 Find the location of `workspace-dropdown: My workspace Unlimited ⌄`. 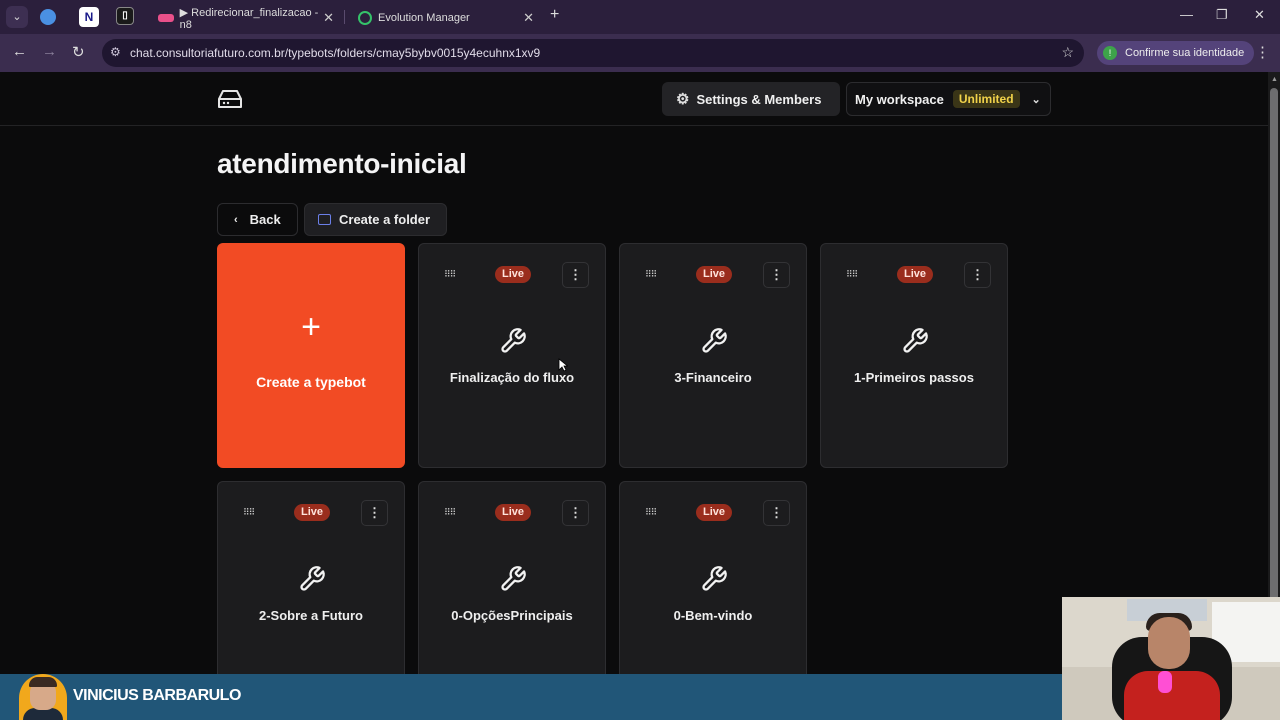

workspace-dropdown: My workspace Unlimited ⌄ is located at coordinates (948, 99).